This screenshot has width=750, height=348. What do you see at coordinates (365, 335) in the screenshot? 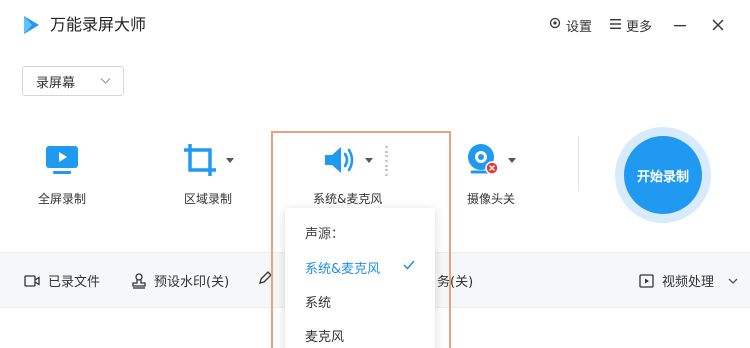
I see `dropdown-option-mic: 麦克风` at bounding box center [365, 335].